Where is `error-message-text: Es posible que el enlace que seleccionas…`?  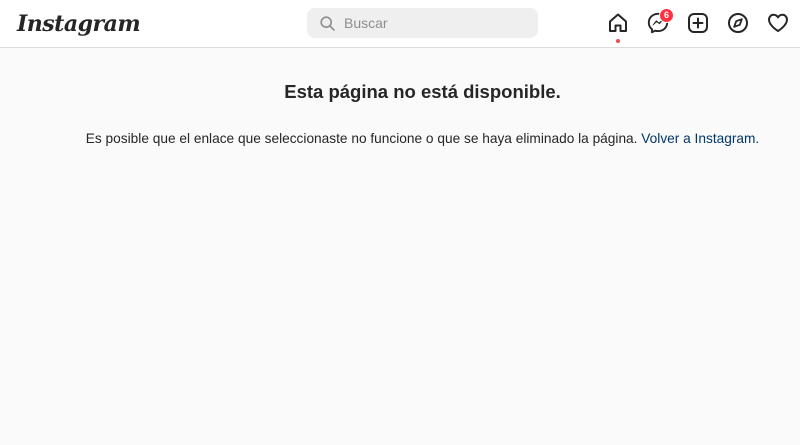
error-message-text: Es posible que el enlace que seleccionas… is located at coordinates (361, 138).